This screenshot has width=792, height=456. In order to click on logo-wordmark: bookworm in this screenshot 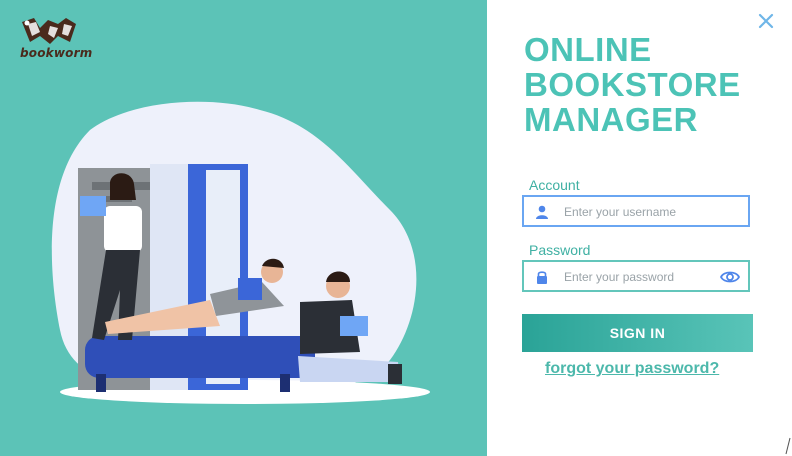, I will do `click(56, 53)`.